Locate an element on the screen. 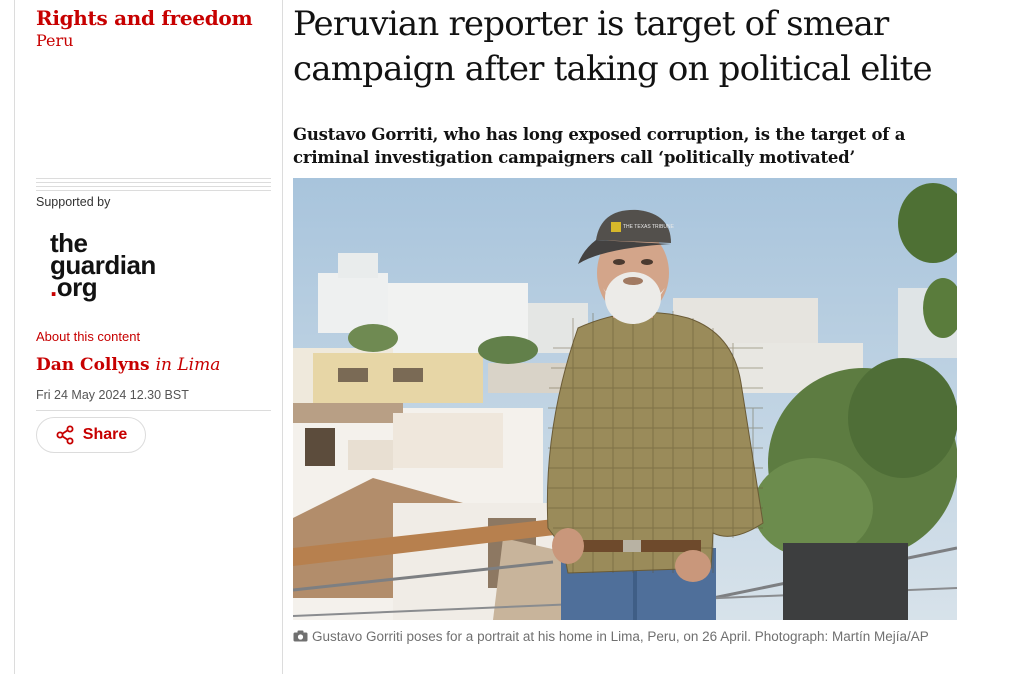 The height and width of the screenshot is (674, 1024). supported-by-label: Supported by is located at coordinates (73, 202).